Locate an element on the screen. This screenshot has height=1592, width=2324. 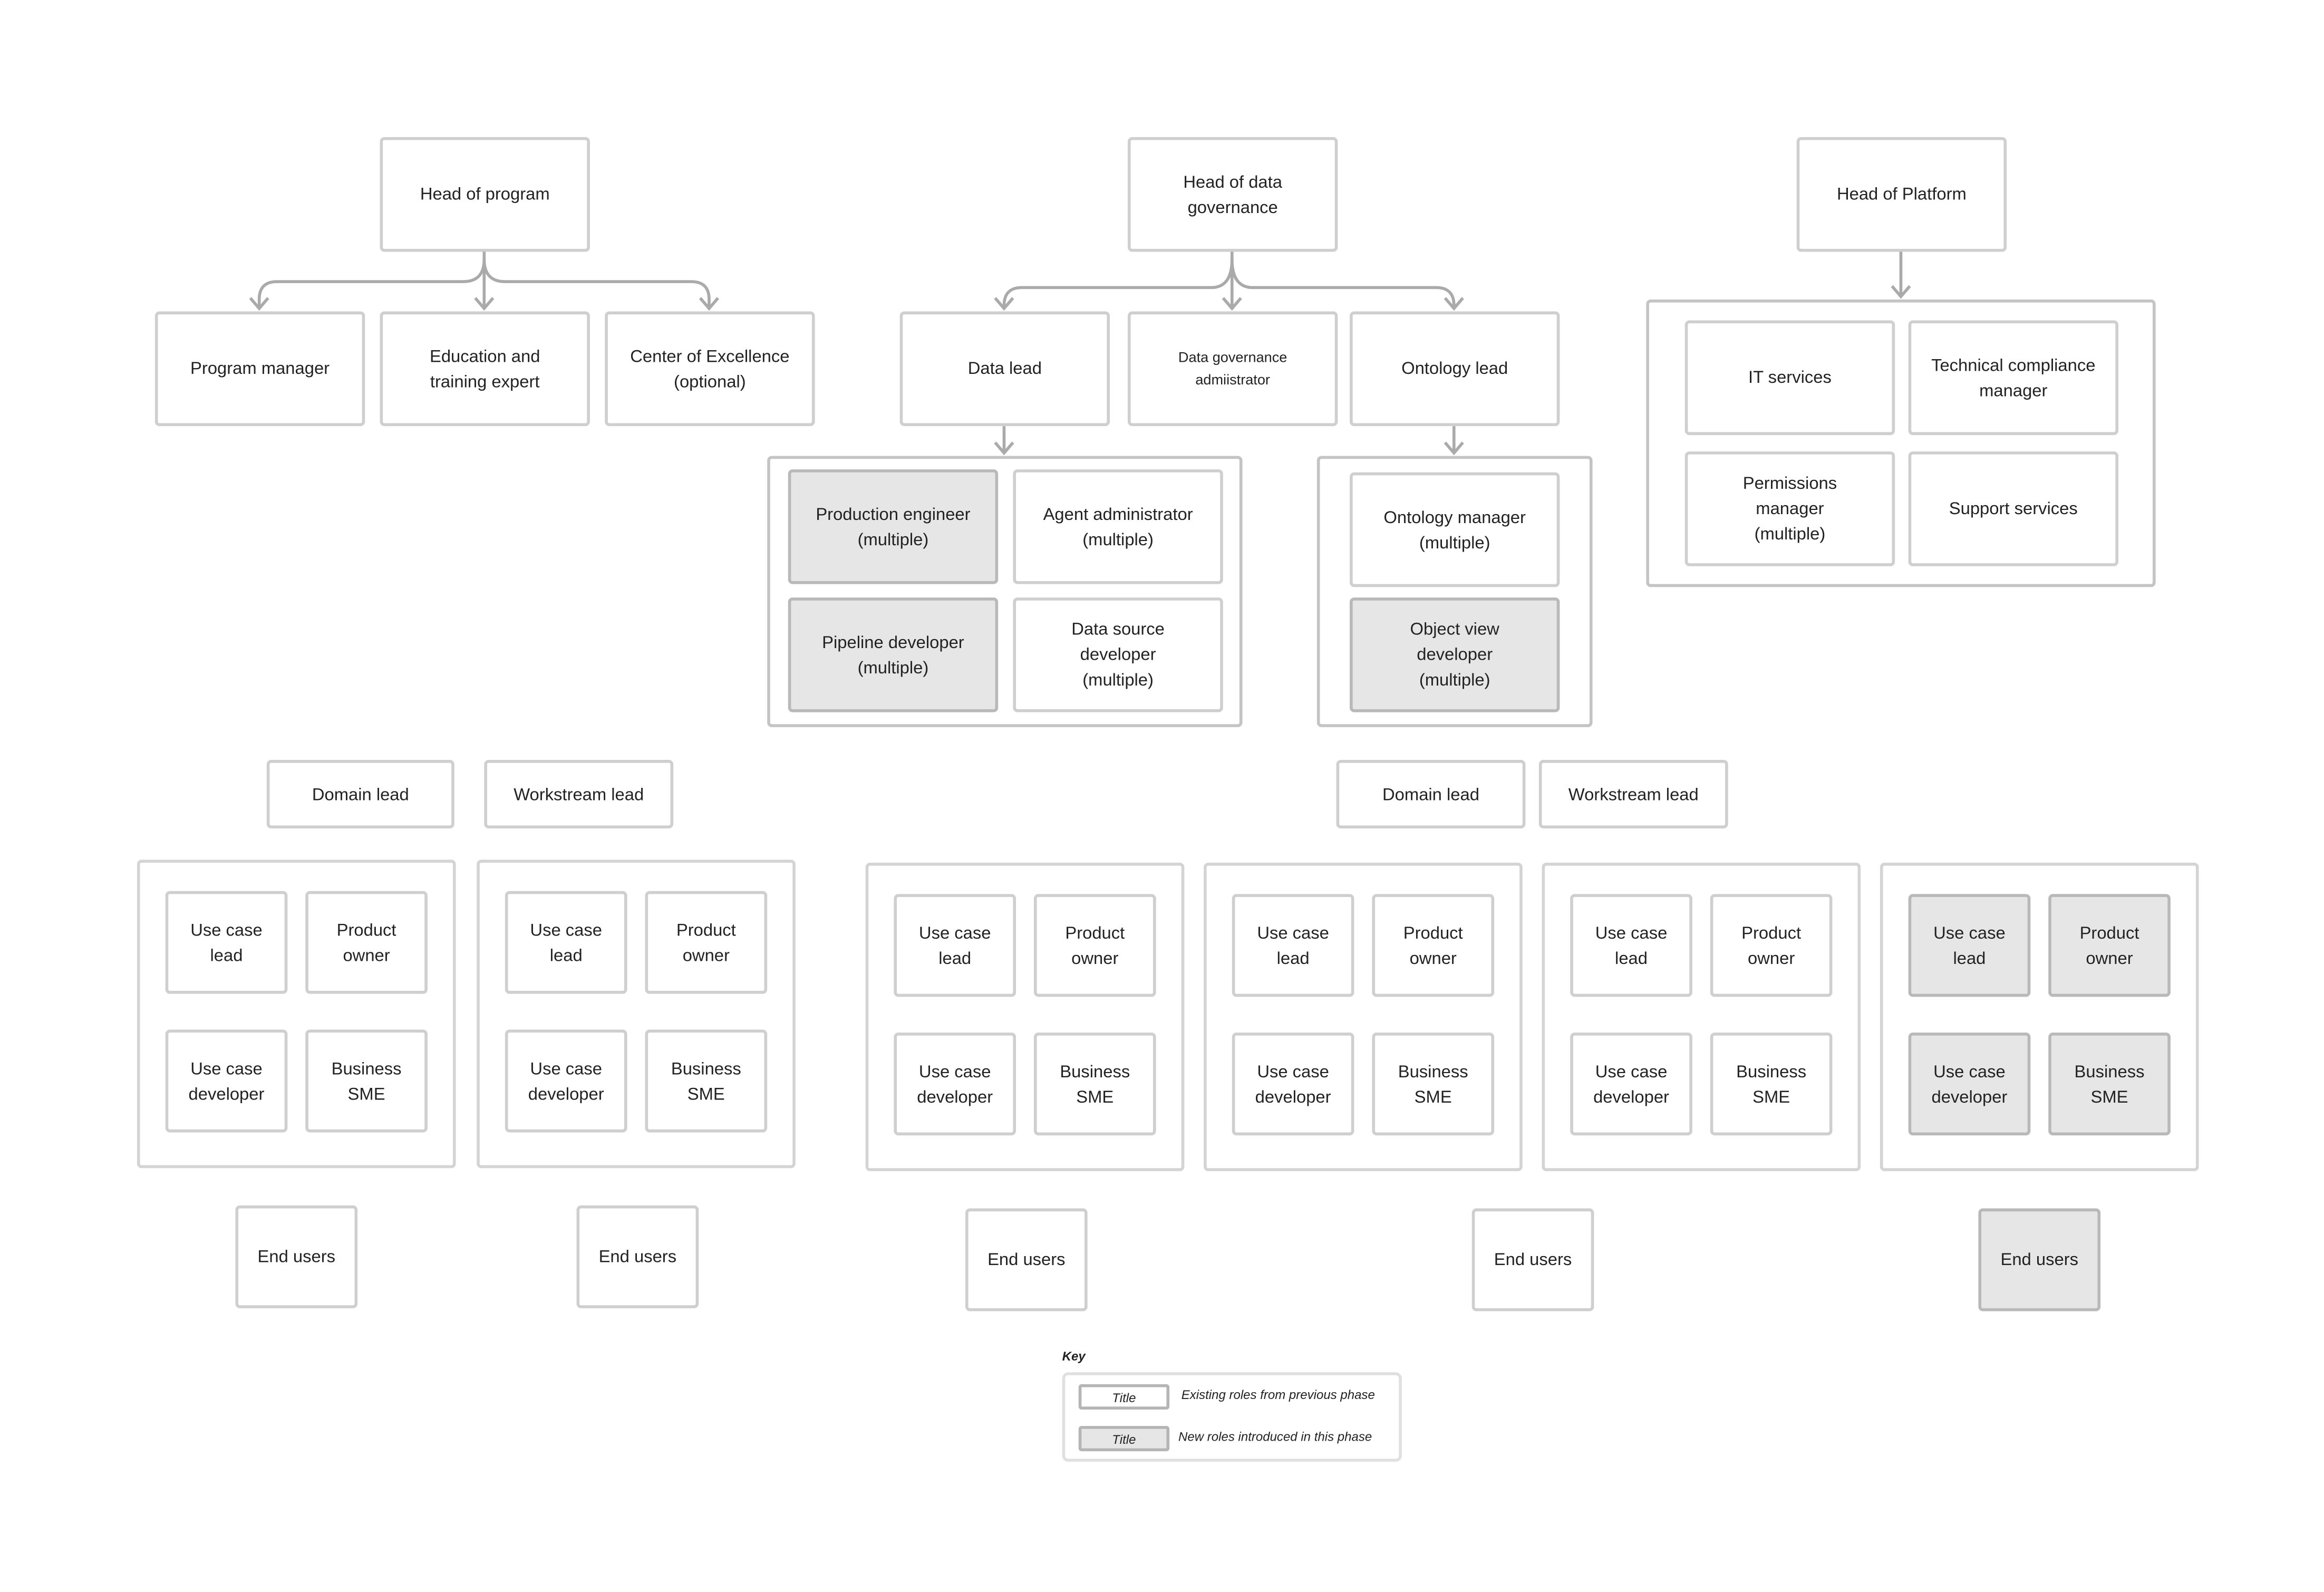
ontology-role-box: Ontology manager (multiple) is located at coordinates (1454, 529).